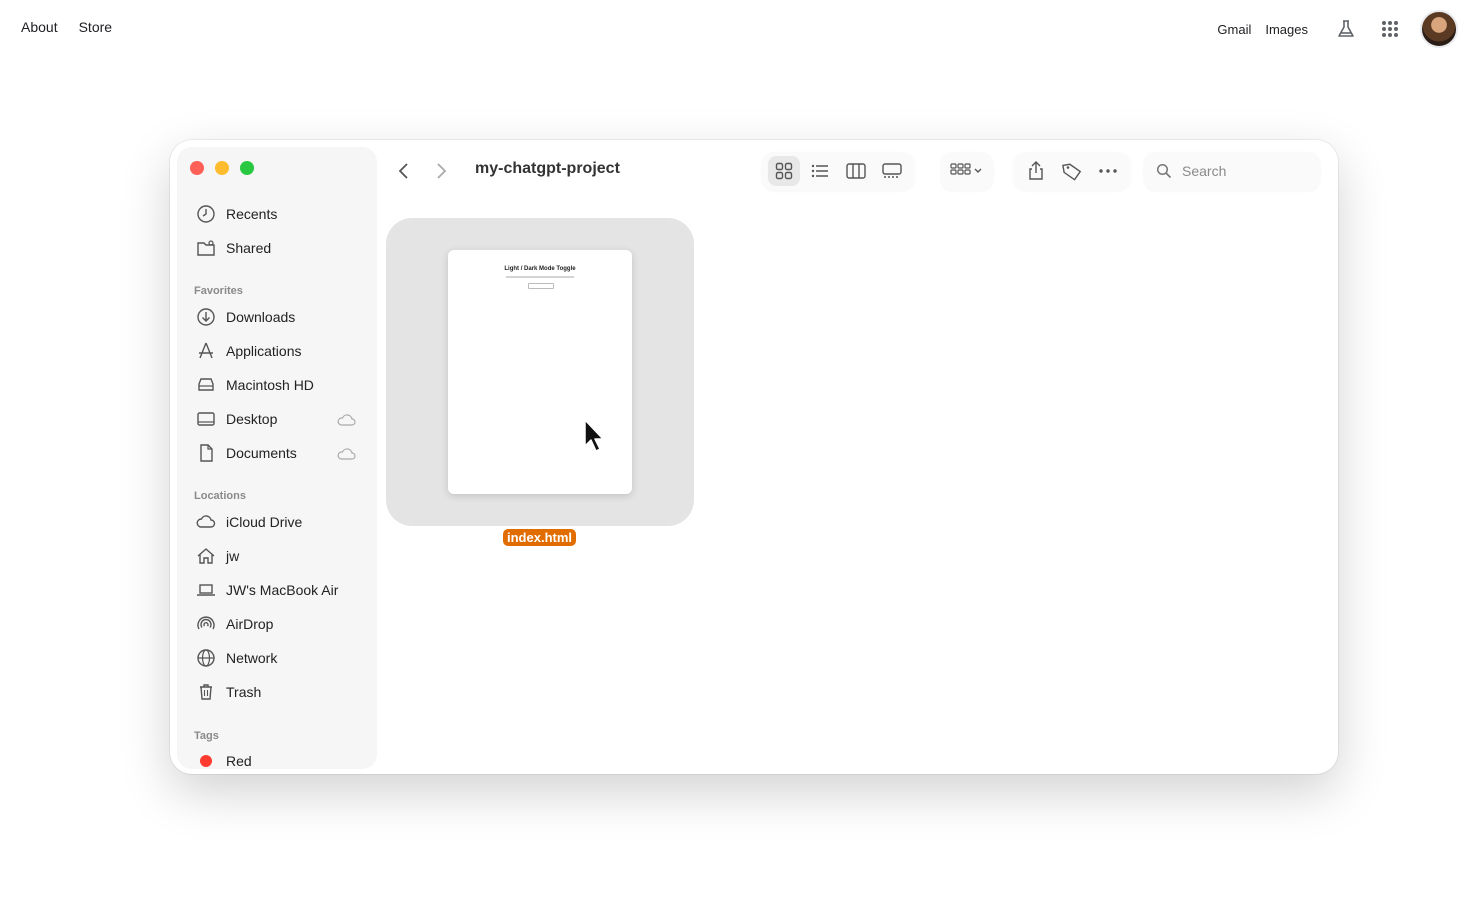 The image size is (1472, 905). What do you see at coordinates (1164, 171) in the screenshot?
I see `search-icon` at bounding box center [1164, 171].